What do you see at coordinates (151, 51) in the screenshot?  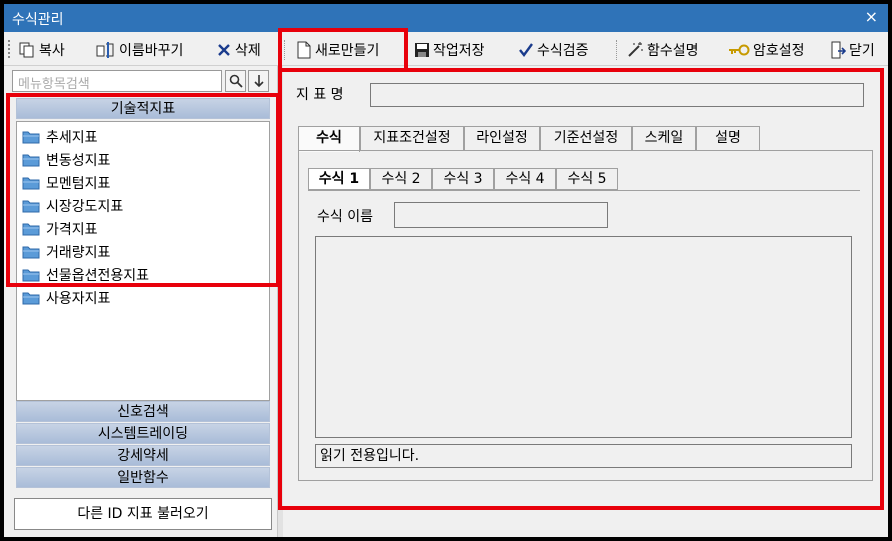 I see `rename-label: 이름바꾸기` at bounding box center [151, 51].